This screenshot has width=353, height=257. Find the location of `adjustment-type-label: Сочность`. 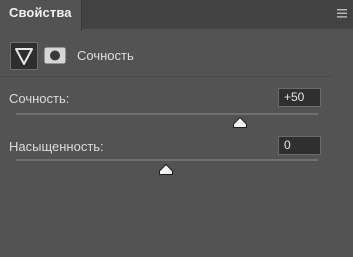

adjustment-type-label: Сочность is located at coordinates (105, 55).